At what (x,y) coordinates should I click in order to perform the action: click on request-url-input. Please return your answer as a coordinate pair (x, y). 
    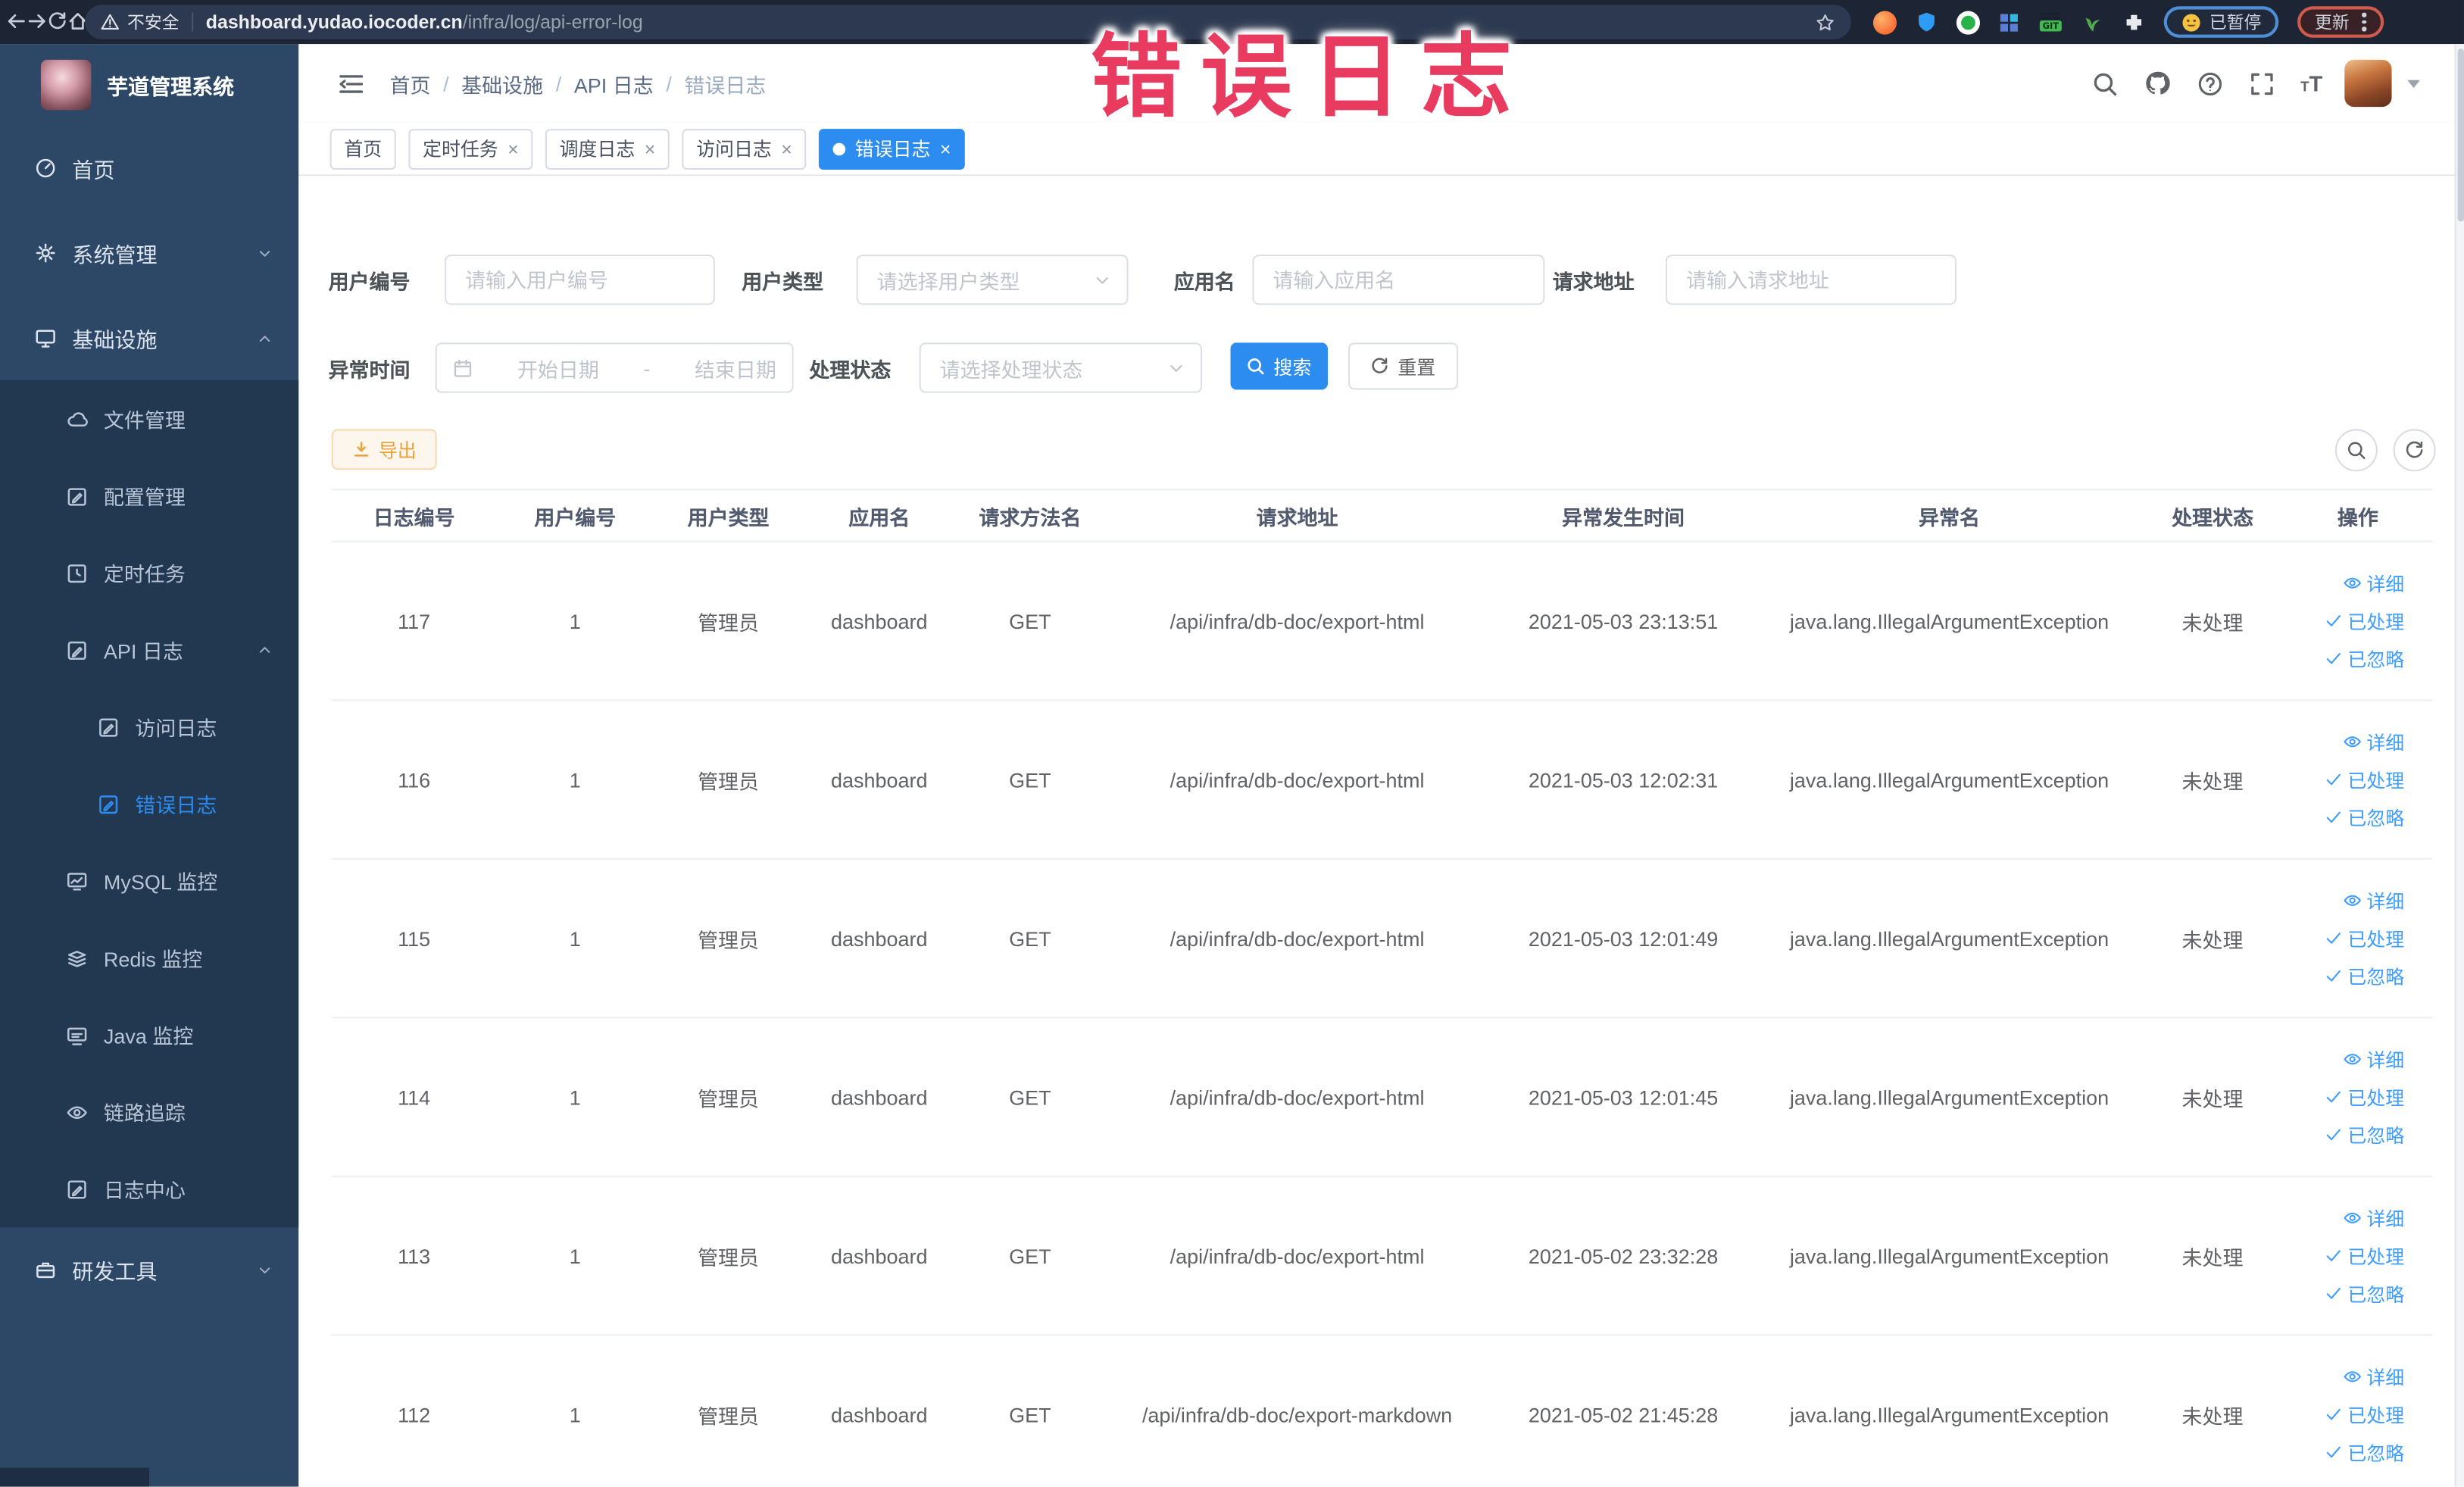
    Looking at the image, I should click on (1811, 280).